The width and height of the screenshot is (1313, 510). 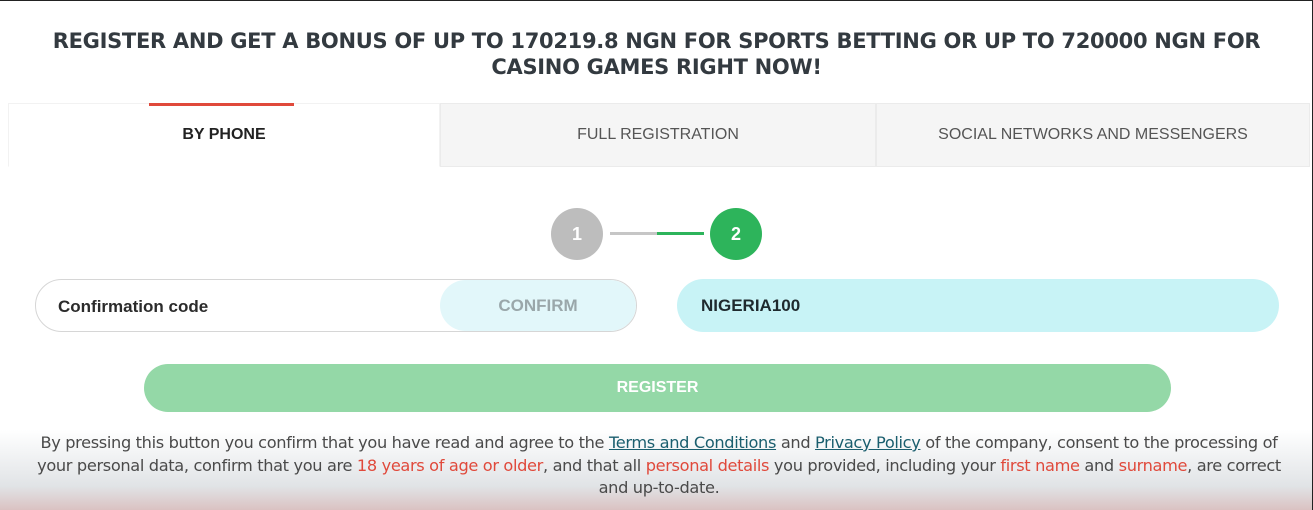 I want to click on terms-and-conditions-link: Terms and Conditions, so click(x=692, y=442).